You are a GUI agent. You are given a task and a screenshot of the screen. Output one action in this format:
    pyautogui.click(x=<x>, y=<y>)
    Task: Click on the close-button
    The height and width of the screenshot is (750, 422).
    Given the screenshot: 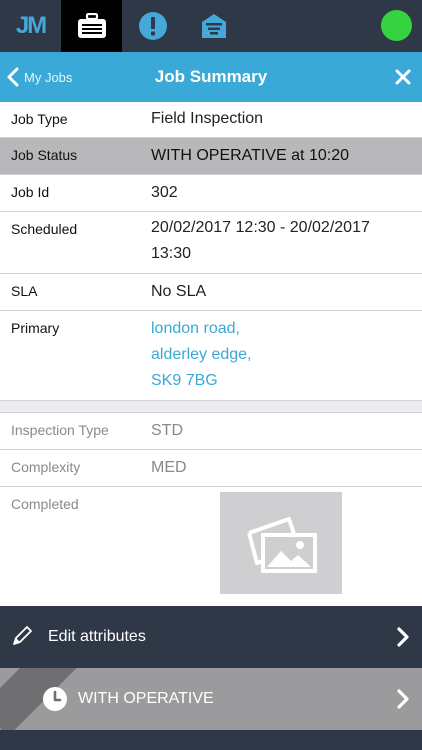 What is the action you would take?
    pyautogui.click(x=403, y=77)
    